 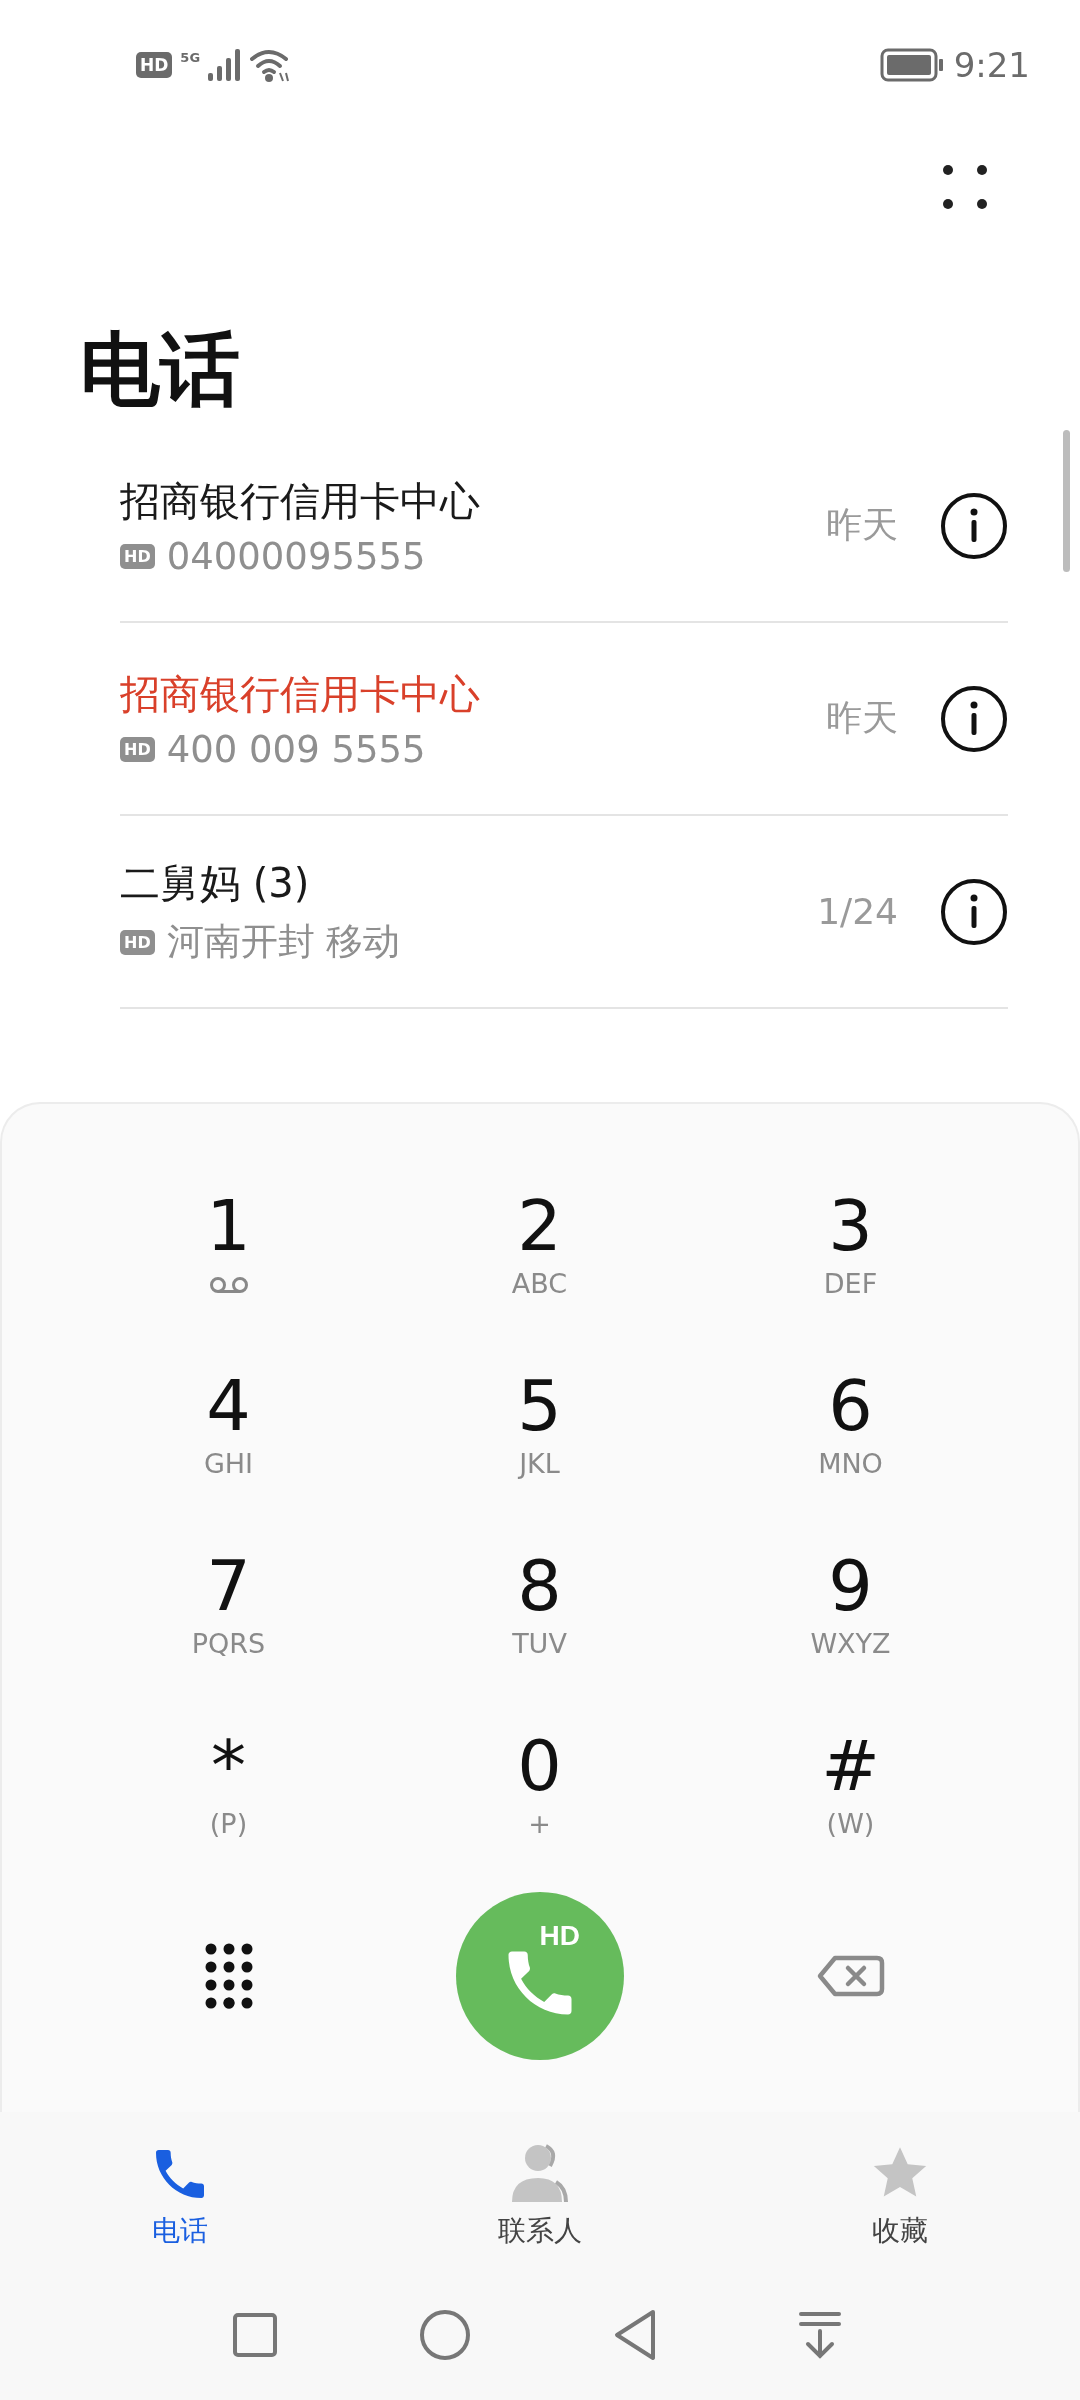 I want to click on battery-icon, so click(x=911, y=65).